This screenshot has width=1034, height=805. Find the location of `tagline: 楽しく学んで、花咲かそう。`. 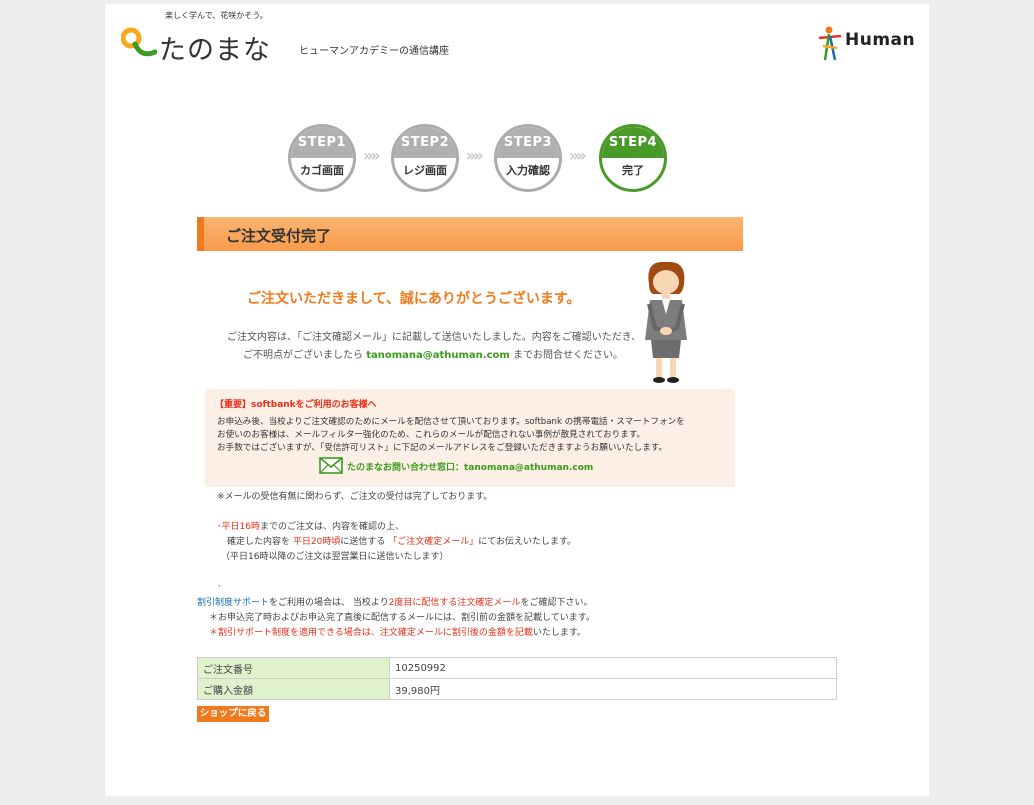

tagline: 楽しく学んで、花咲かそう。 is located at coordinates (216, 15).